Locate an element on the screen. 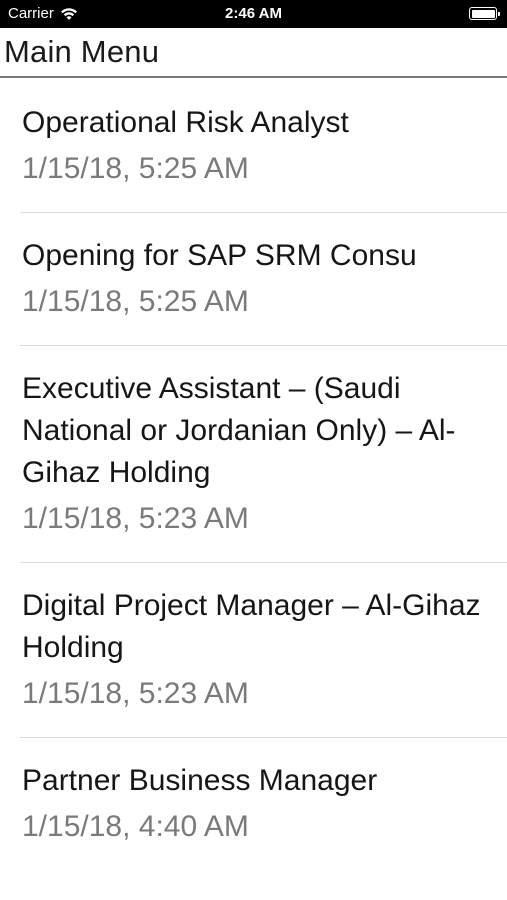 Image resolution: width=507 pixels, height=900 pixels. status-time: 2:46 AM is located at coordinates (253, 13).